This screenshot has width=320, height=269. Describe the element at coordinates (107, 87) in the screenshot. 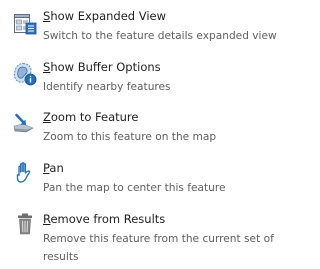

I see `menu-item-description: Identify nearby features` at that location.